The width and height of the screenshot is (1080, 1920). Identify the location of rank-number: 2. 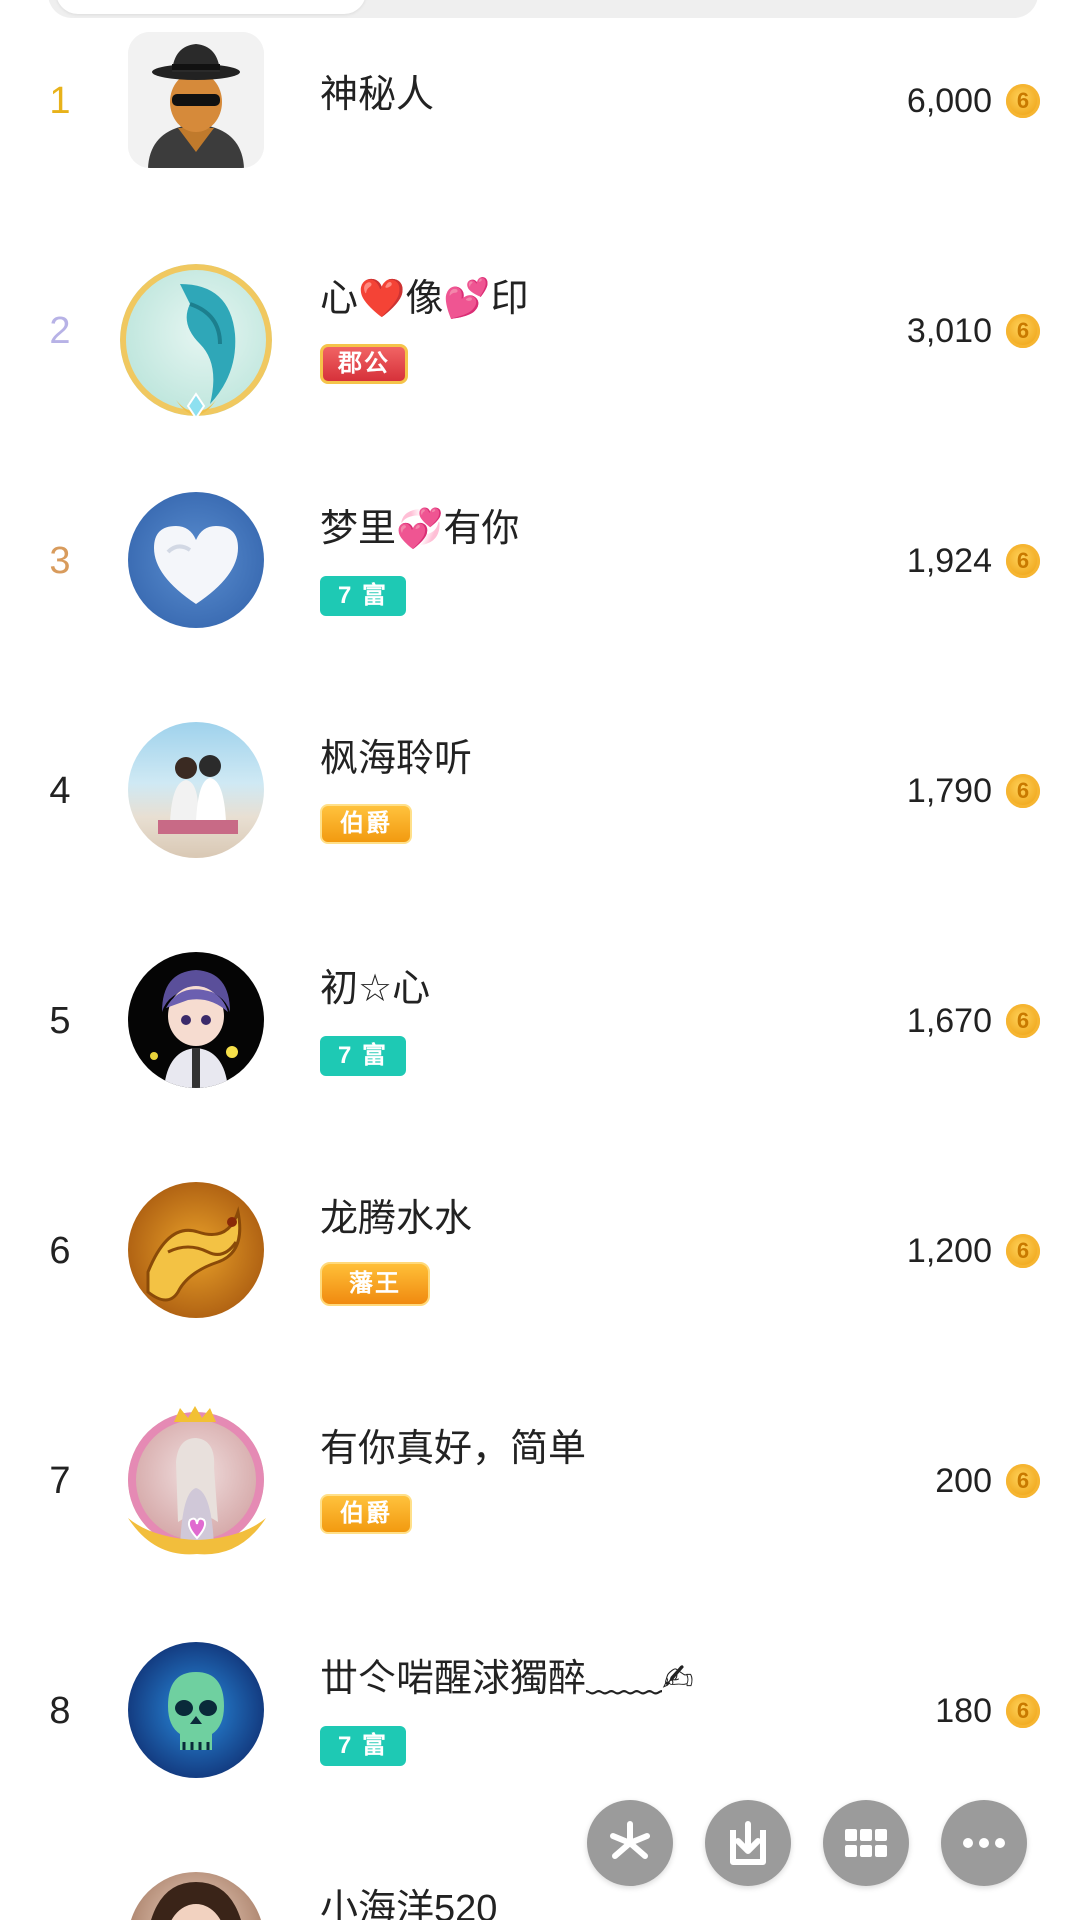
(60, 331).